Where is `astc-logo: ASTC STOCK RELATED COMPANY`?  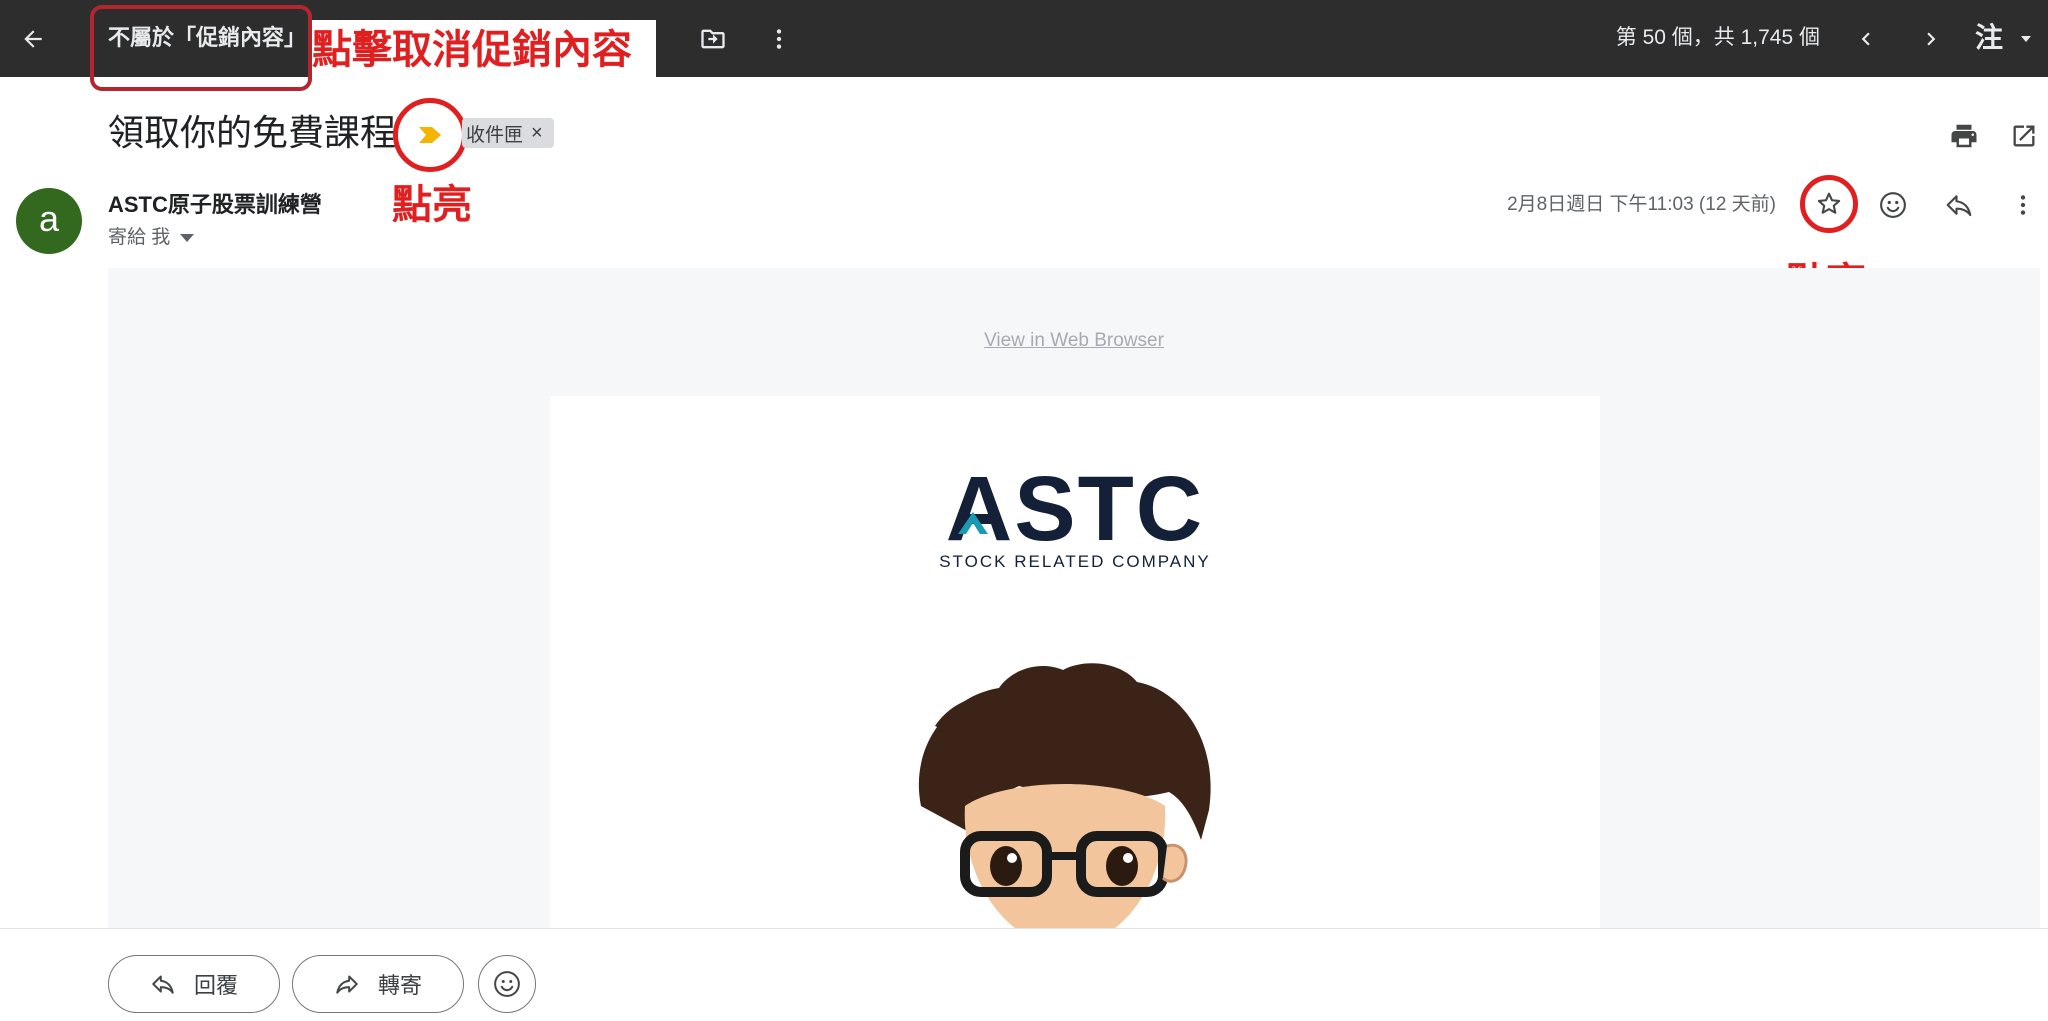 astc-logo: ASTC STOCK RELATED COMPANY is located at coordinates (1075, 519).